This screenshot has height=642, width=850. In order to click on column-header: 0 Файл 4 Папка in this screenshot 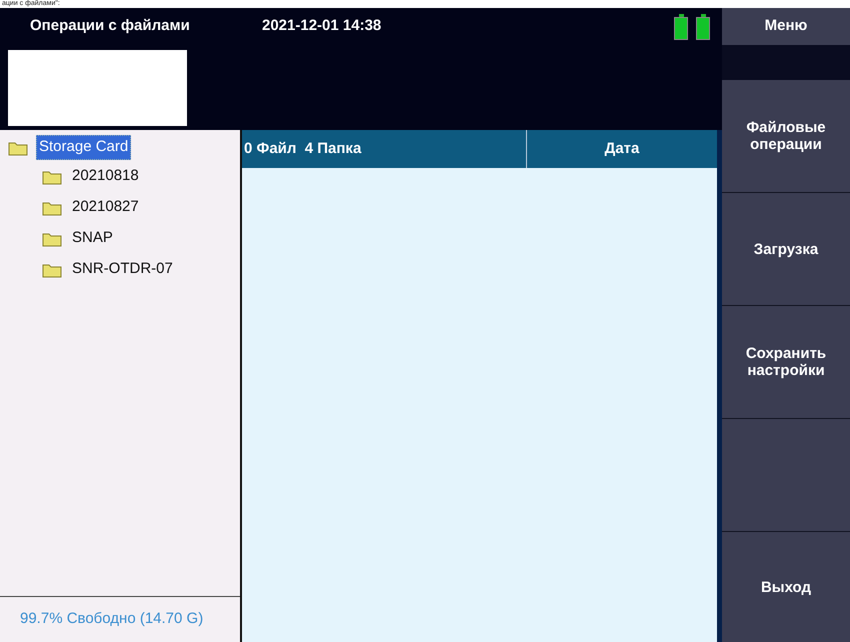, I will do `click(384, 149)`.